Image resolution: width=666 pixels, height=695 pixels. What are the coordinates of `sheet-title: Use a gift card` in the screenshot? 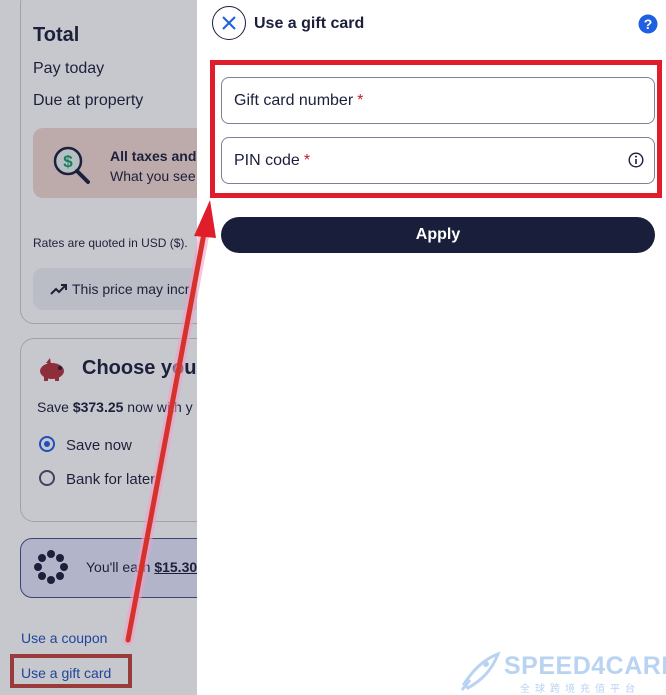 It's located at (309, 23).